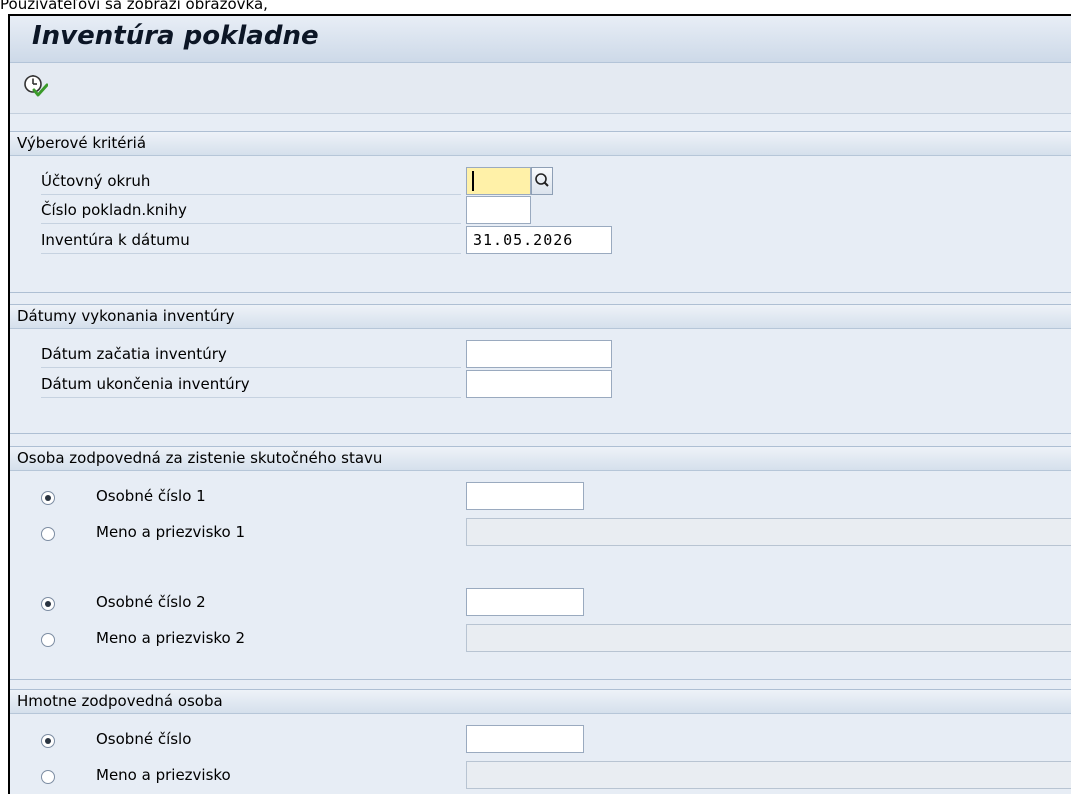  What do you see at coordinates (48, 741) in the screenshot?
I see `personnel-number-radio` at bounding box center [48, 741].